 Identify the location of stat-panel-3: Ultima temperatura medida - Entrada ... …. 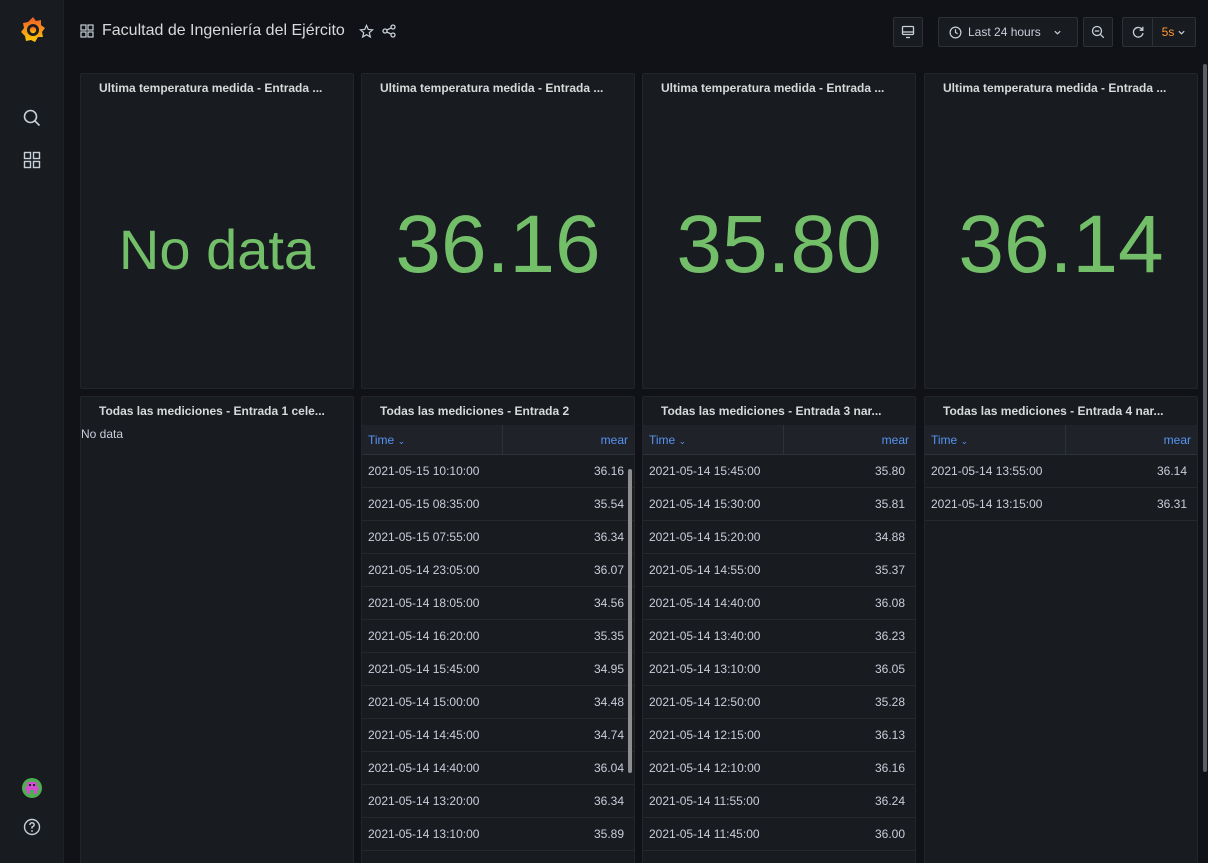
(779, 231).